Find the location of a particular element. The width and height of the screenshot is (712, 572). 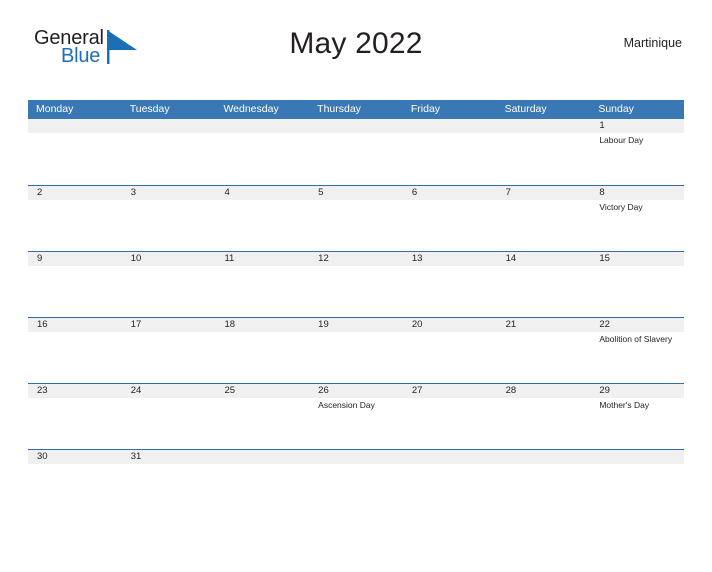

week-event-band: Victory Day is located at coordinates (356, 225).